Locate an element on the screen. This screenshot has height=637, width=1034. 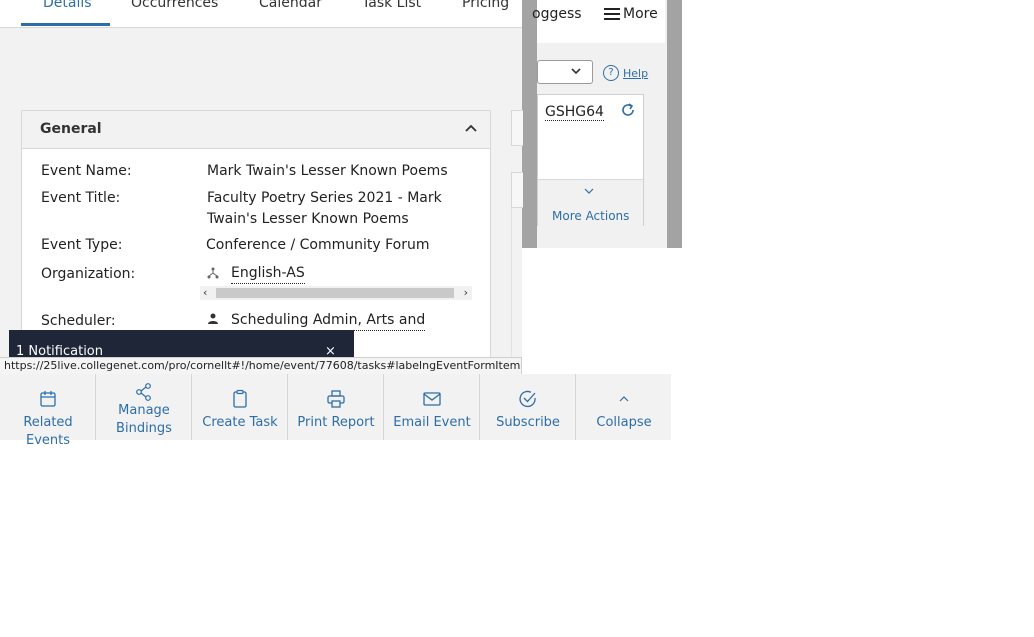
event-code: GSHG64 is located at coordinates (574, 112).